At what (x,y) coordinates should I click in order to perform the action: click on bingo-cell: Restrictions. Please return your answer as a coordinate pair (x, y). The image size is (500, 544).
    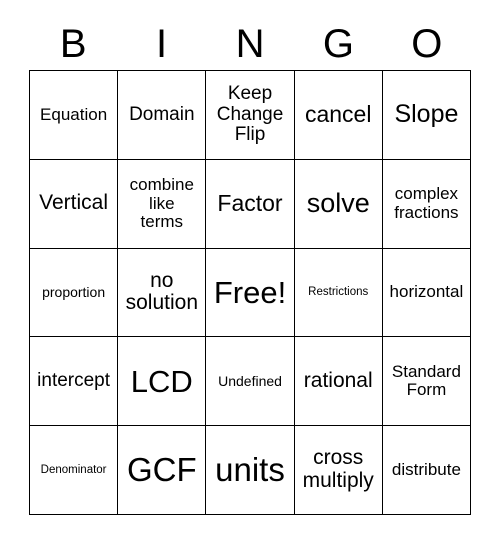
    Looking at the image, I should click on (337, 292).